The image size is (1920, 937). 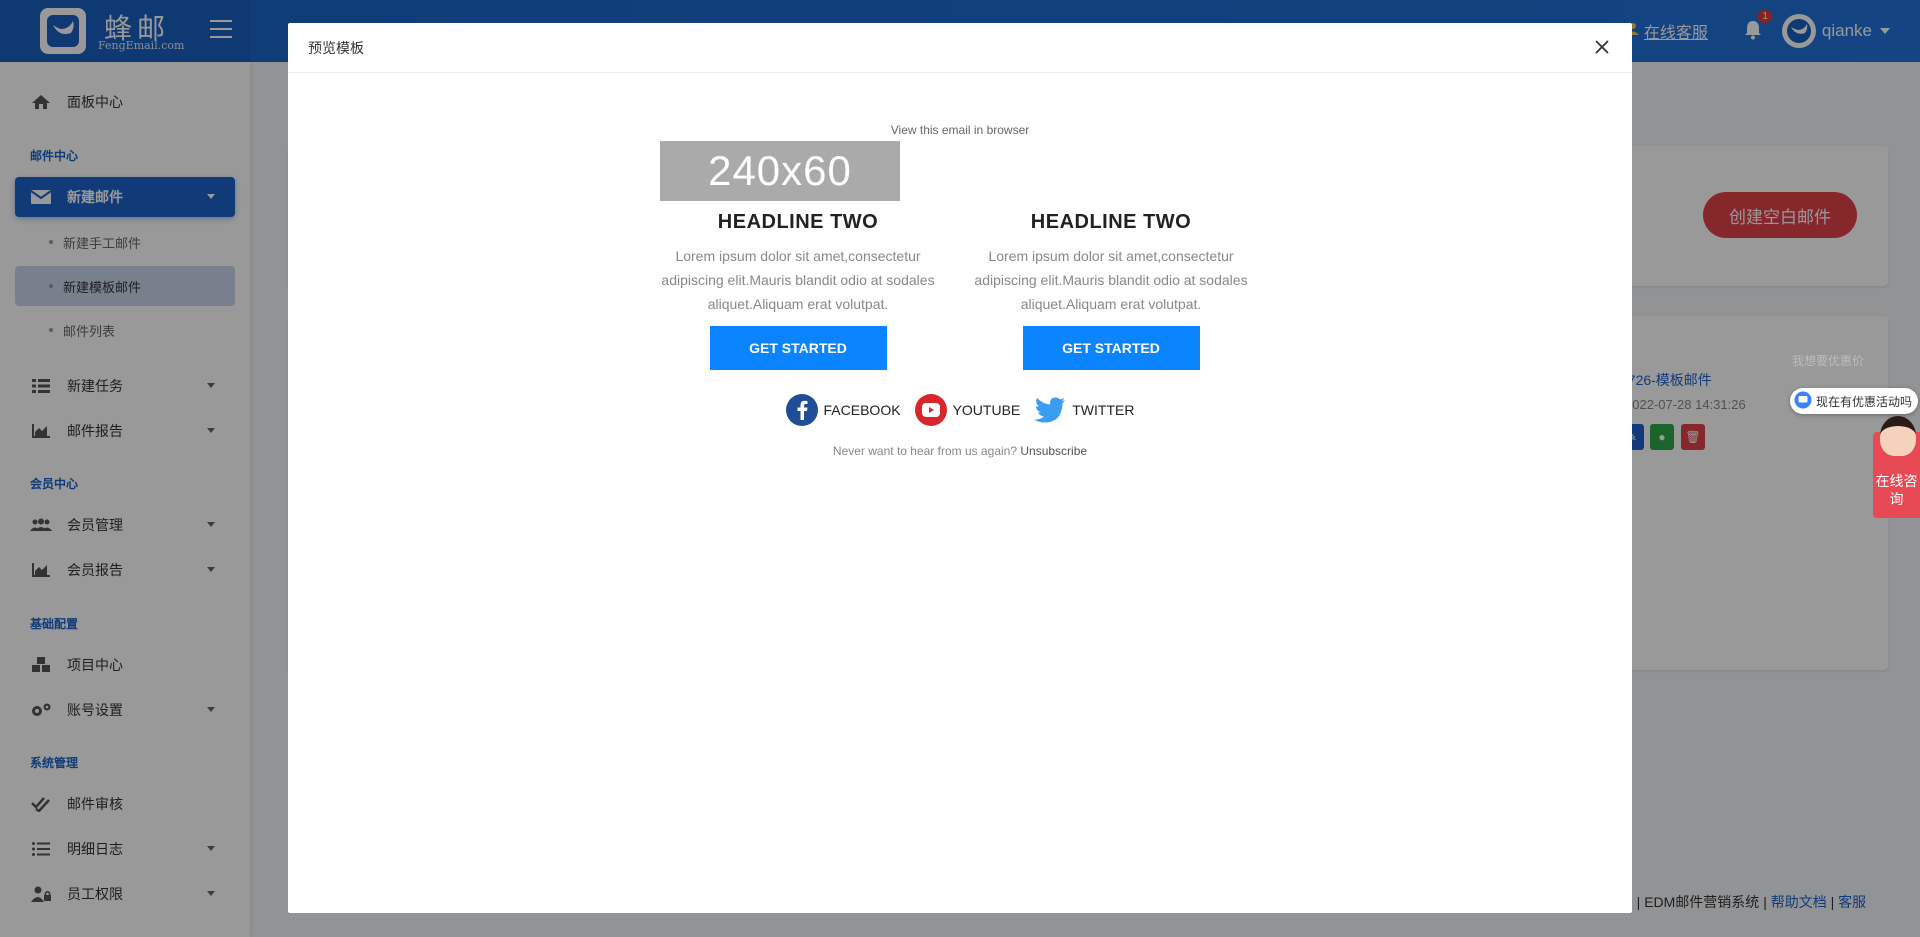 I want to click on social-links: FACEBOOK YOUTUBE TWITTER, so click(x=960, y=410).